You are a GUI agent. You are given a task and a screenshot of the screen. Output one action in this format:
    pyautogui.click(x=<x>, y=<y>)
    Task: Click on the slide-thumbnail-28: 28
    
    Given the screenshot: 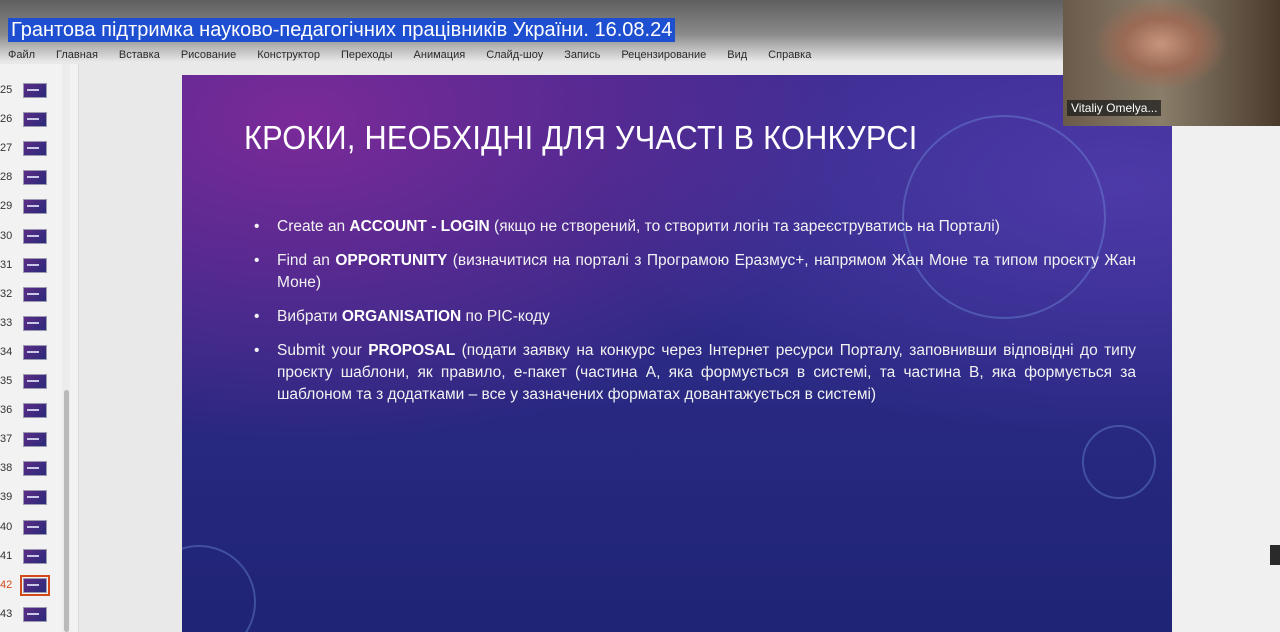 What is the action you would take?
    pyautogui.click(x=30, y=177)
    